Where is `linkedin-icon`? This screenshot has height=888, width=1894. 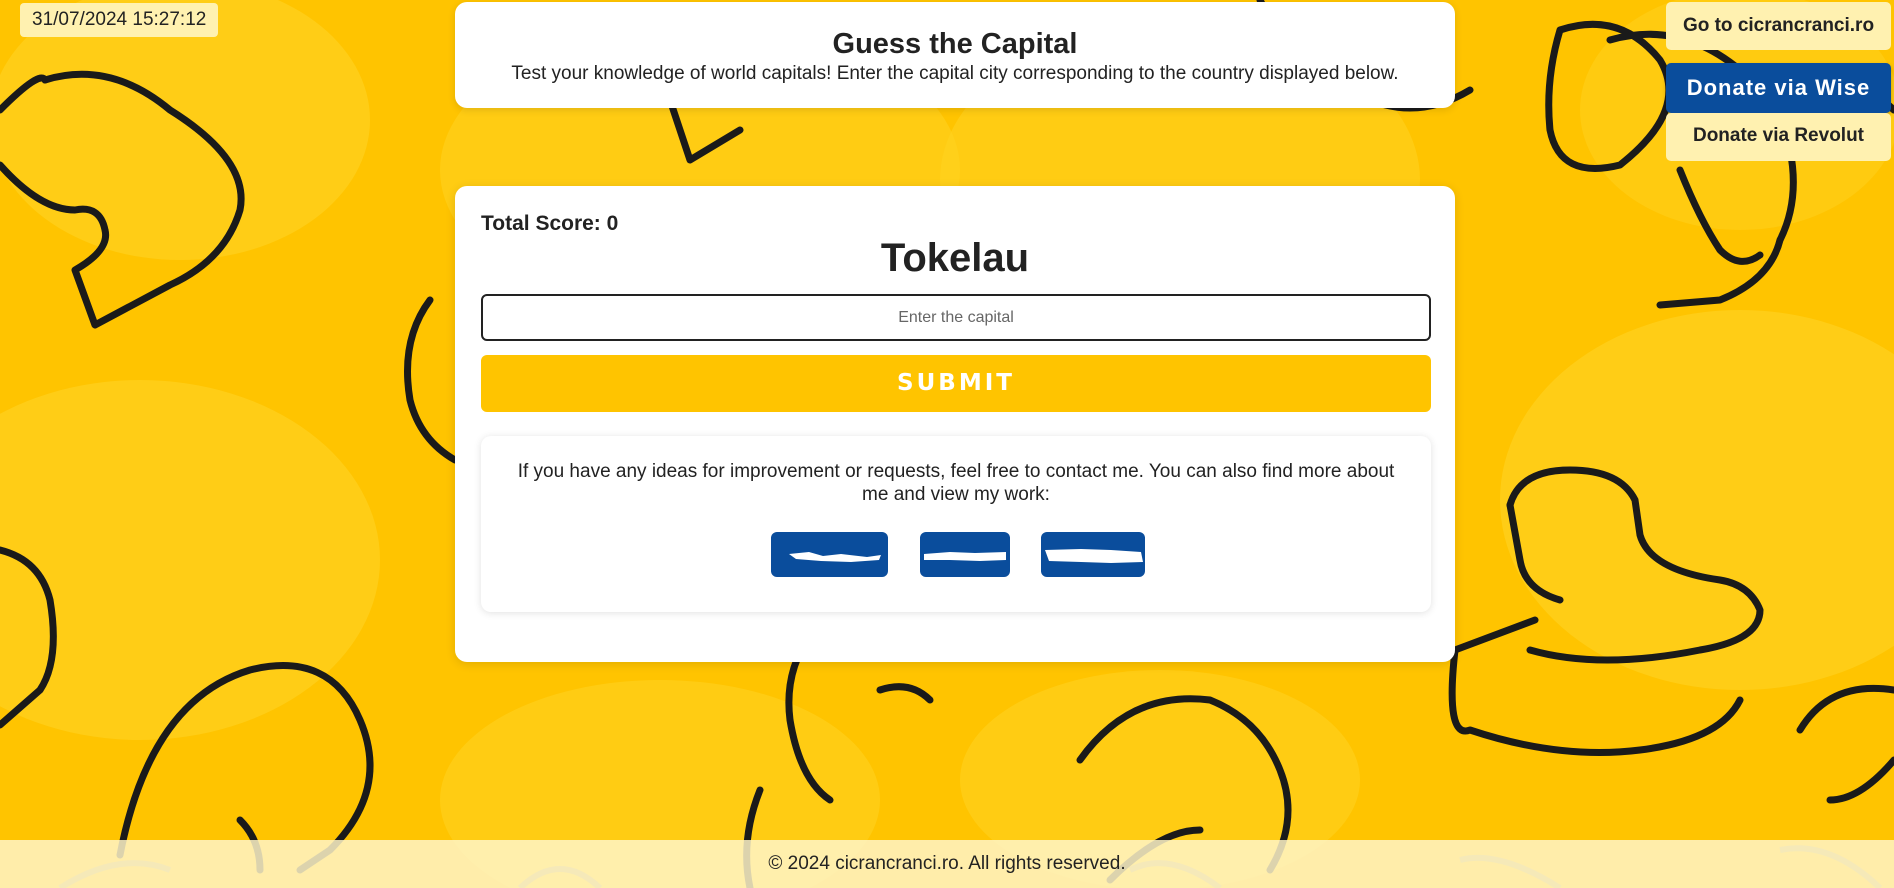
linkedin-icon is located at coordinates (829, 554).